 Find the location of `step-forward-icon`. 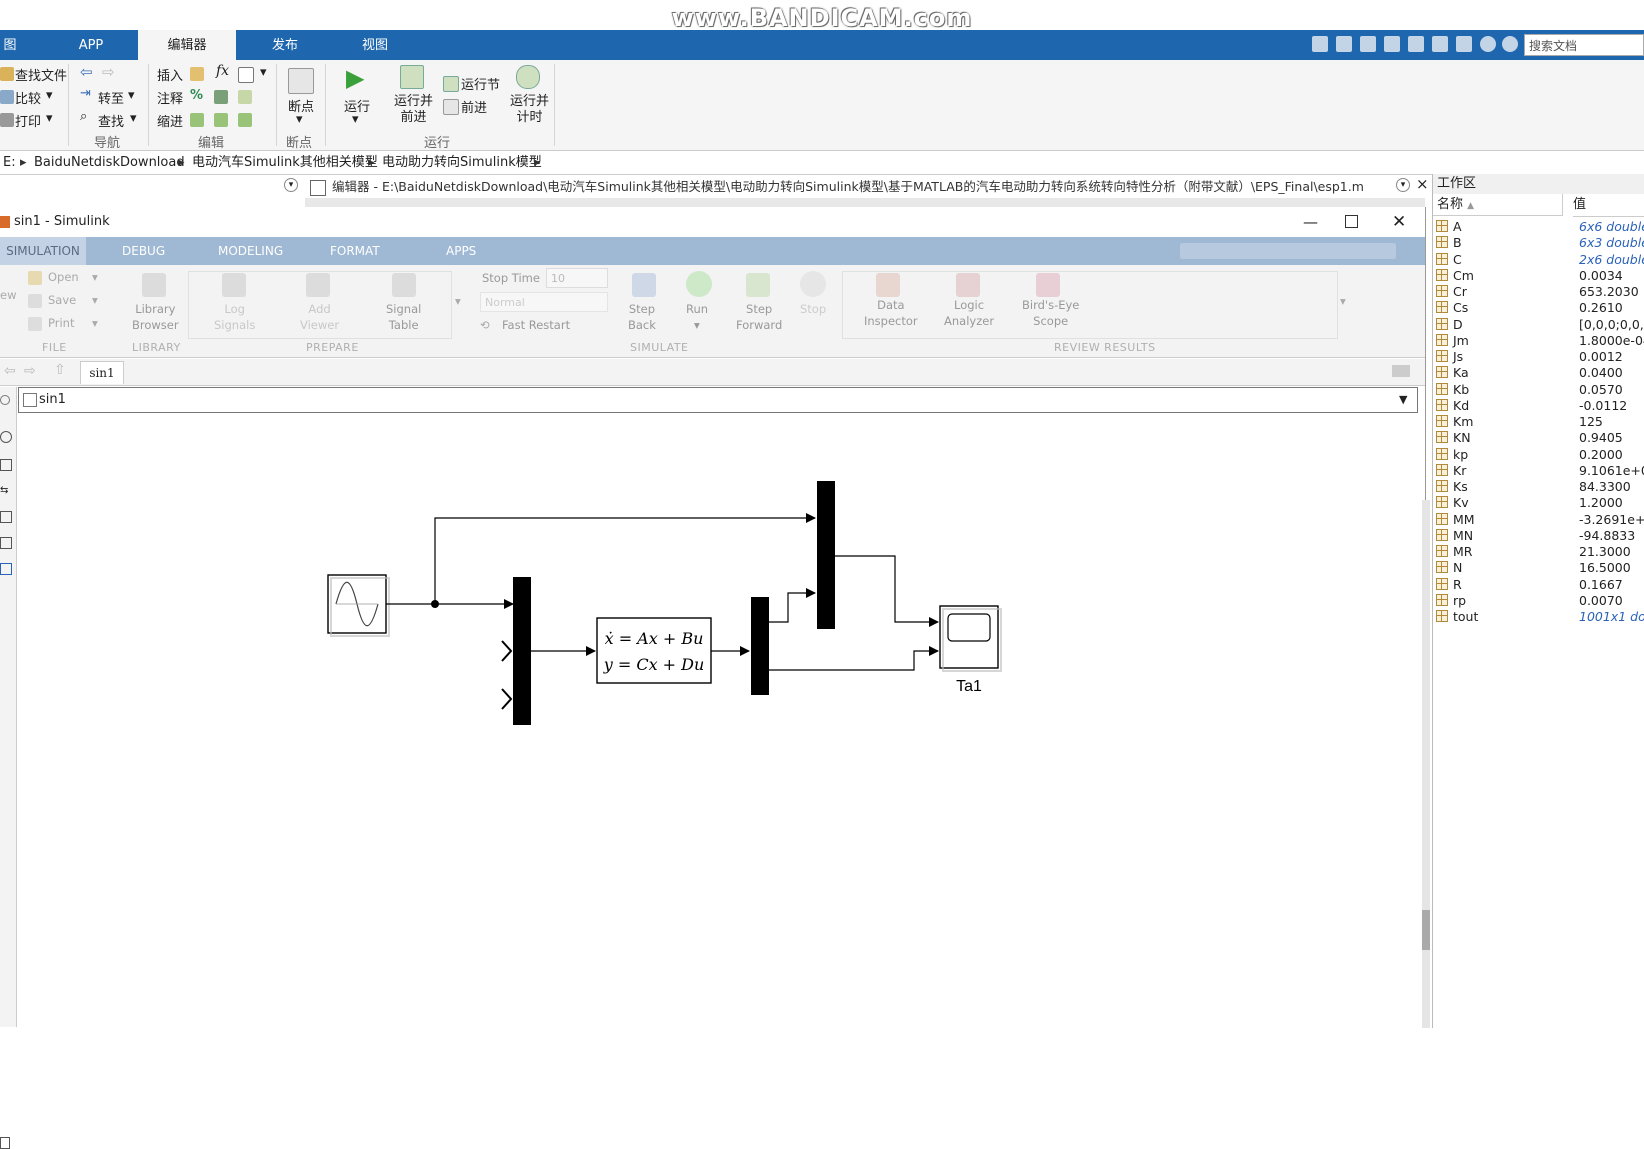

step-forward-icon is located at coordinates (758, 285).